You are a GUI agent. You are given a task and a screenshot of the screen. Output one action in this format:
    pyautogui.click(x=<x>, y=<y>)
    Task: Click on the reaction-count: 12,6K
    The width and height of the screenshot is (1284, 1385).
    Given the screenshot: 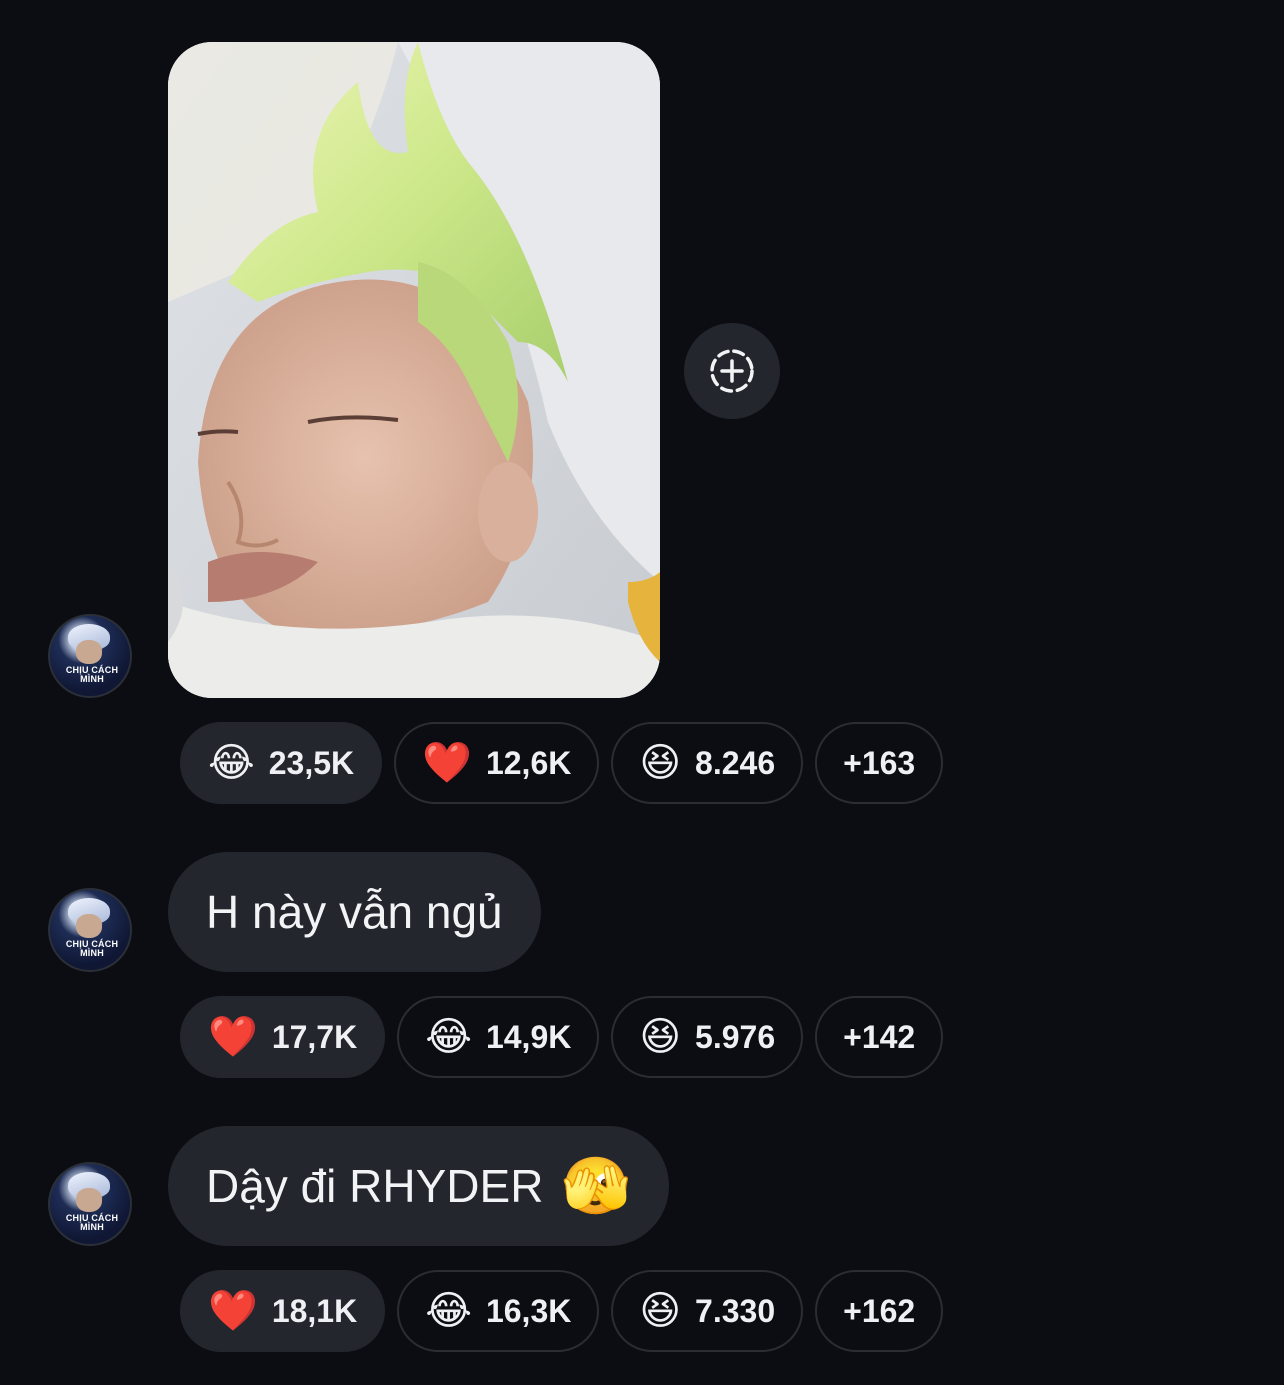 What is the action you would take?
    pyautogui.click(x=528, y=762)
    